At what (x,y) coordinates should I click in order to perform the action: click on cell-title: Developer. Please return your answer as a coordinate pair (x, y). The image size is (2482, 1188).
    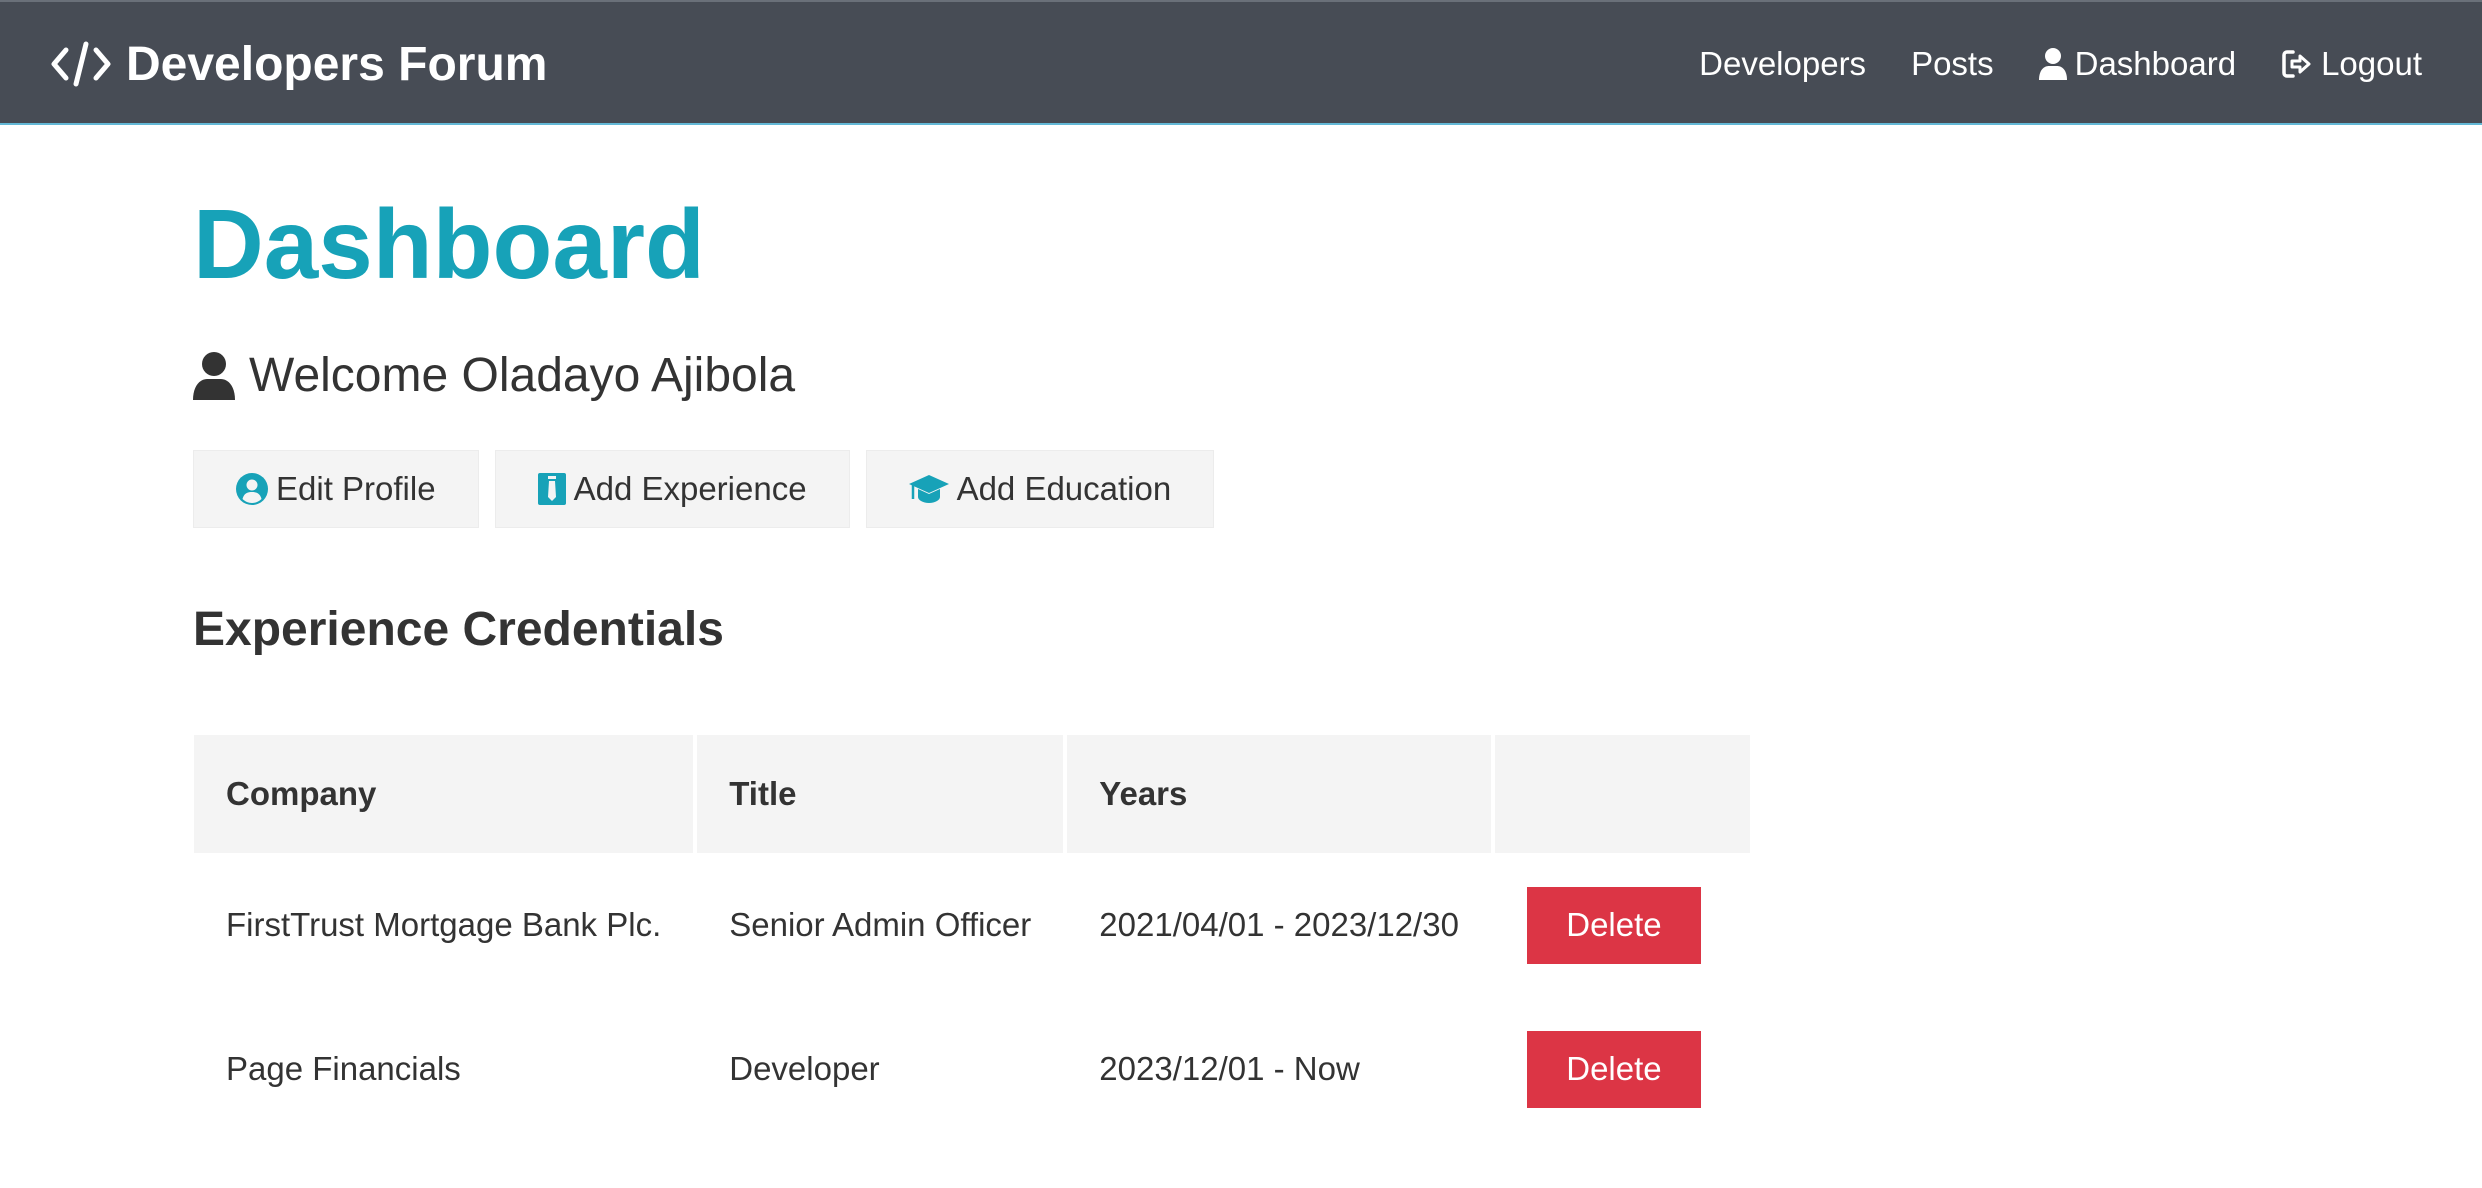
    Looking at the image, I should click on (804, 1068).